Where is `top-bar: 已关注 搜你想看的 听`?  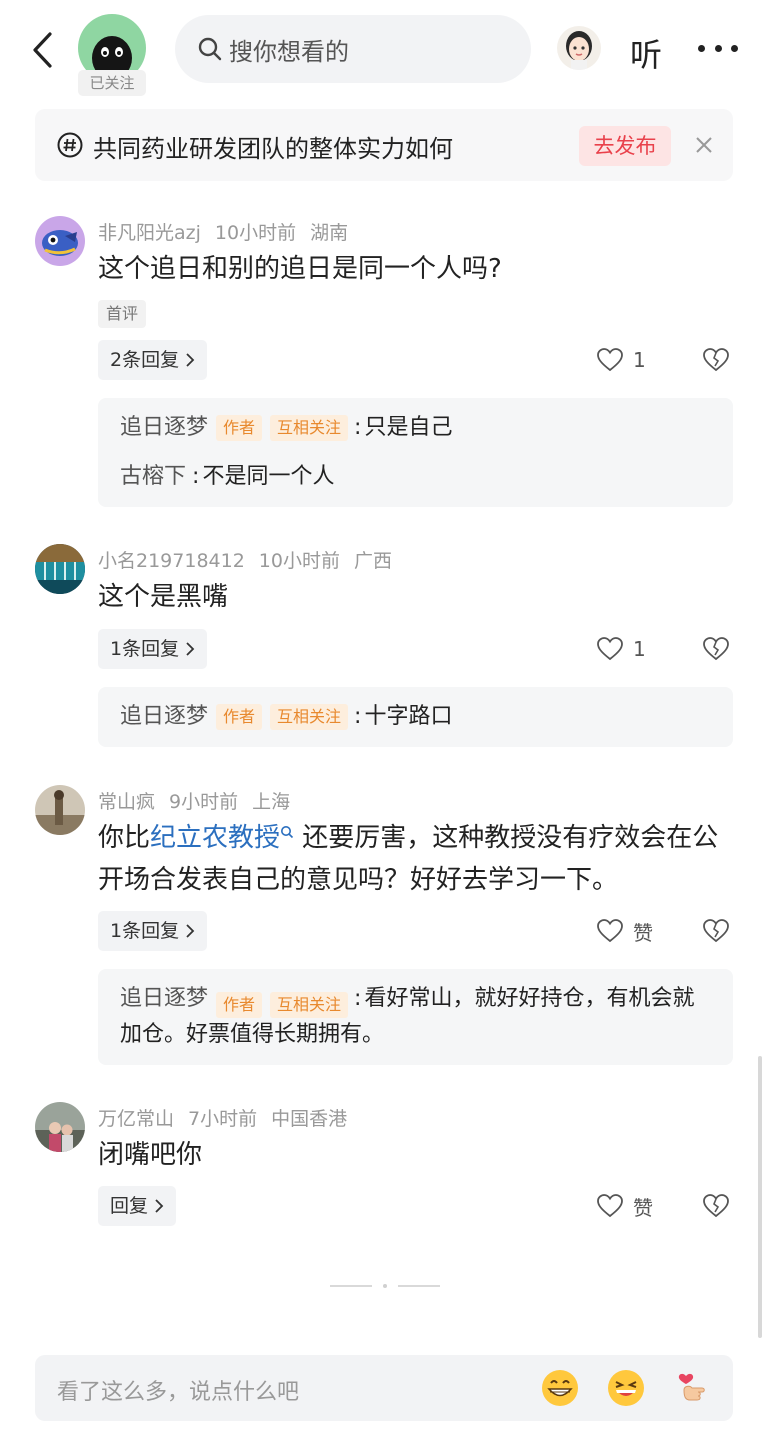
top-bar: 已关注 搜你想看的 听 is located at coordinates (384, 50).